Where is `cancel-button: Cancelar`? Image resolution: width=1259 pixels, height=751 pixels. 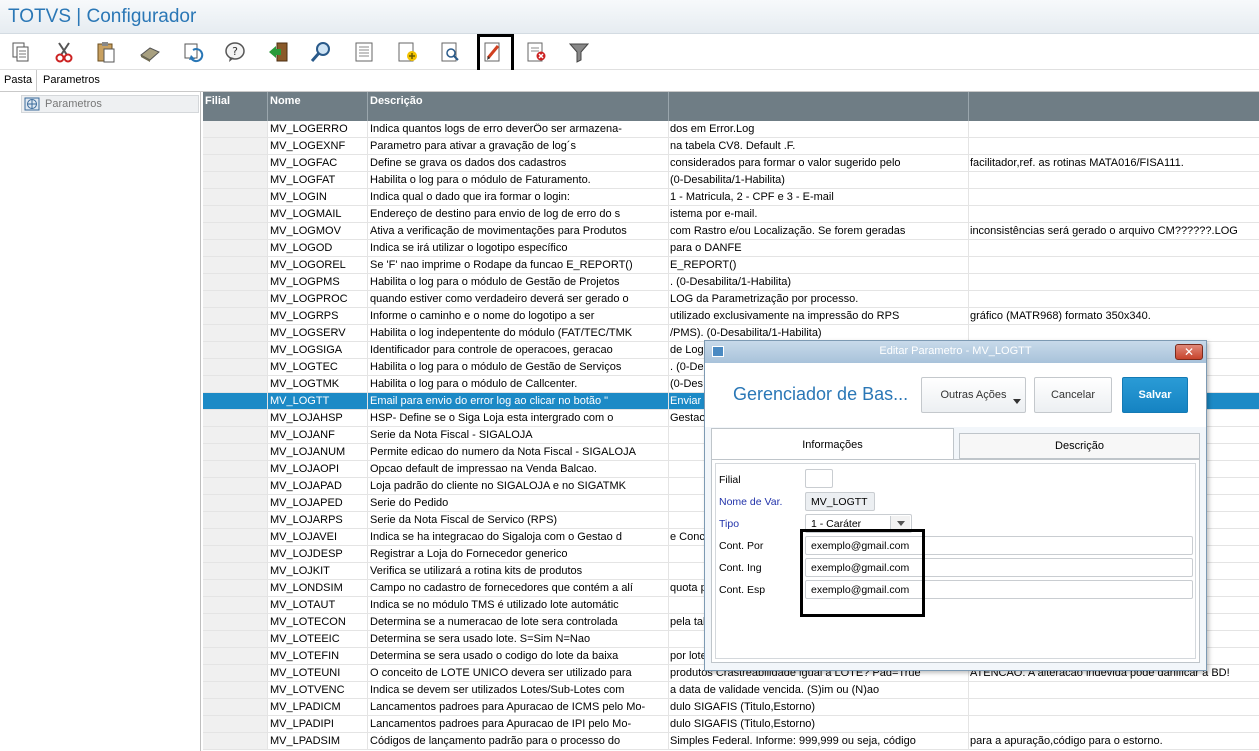 cancel-button: Cancelar is located at coordinates (1073, 395).